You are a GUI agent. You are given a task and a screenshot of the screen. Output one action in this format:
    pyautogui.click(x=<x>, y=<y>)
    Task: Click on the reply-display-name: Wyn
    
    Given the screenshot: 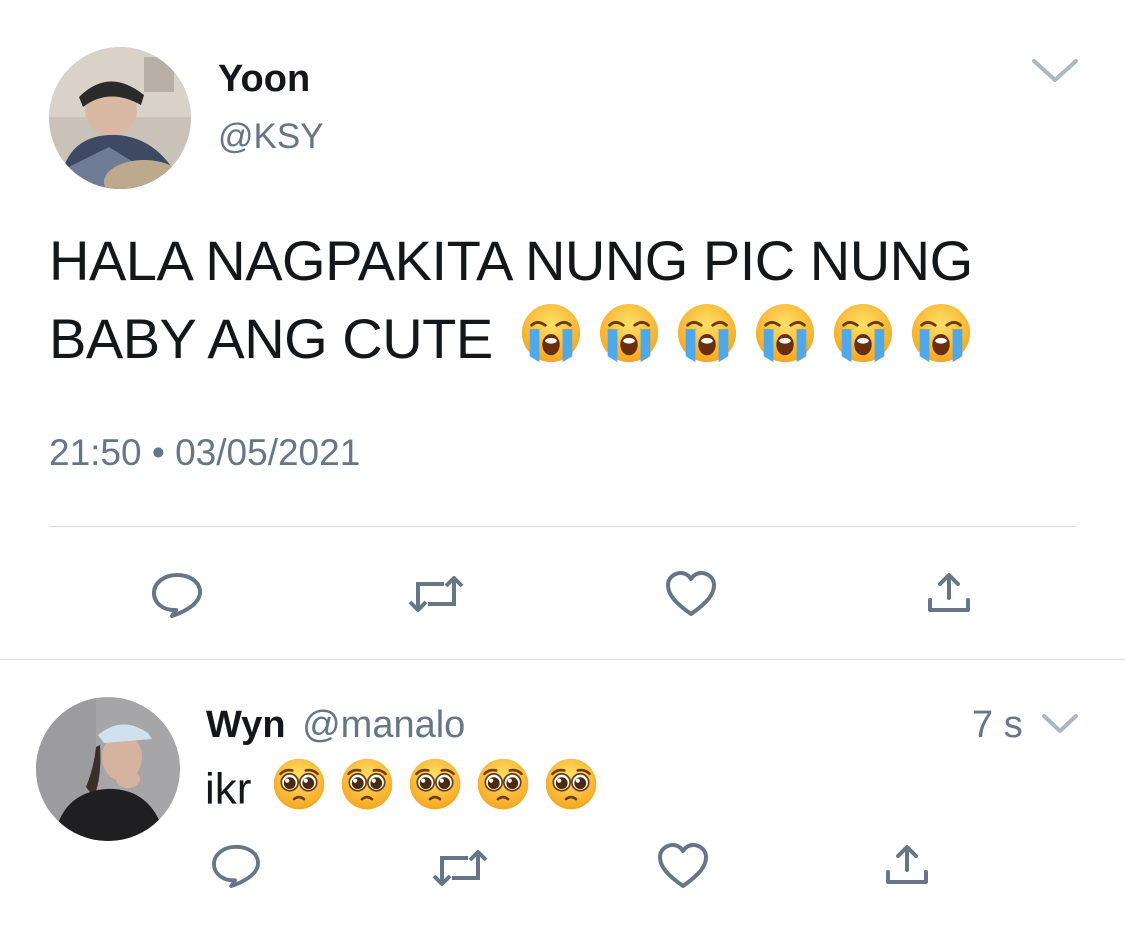 What is the action you would take?
    pyautogui.click(x=246, y=725)
    